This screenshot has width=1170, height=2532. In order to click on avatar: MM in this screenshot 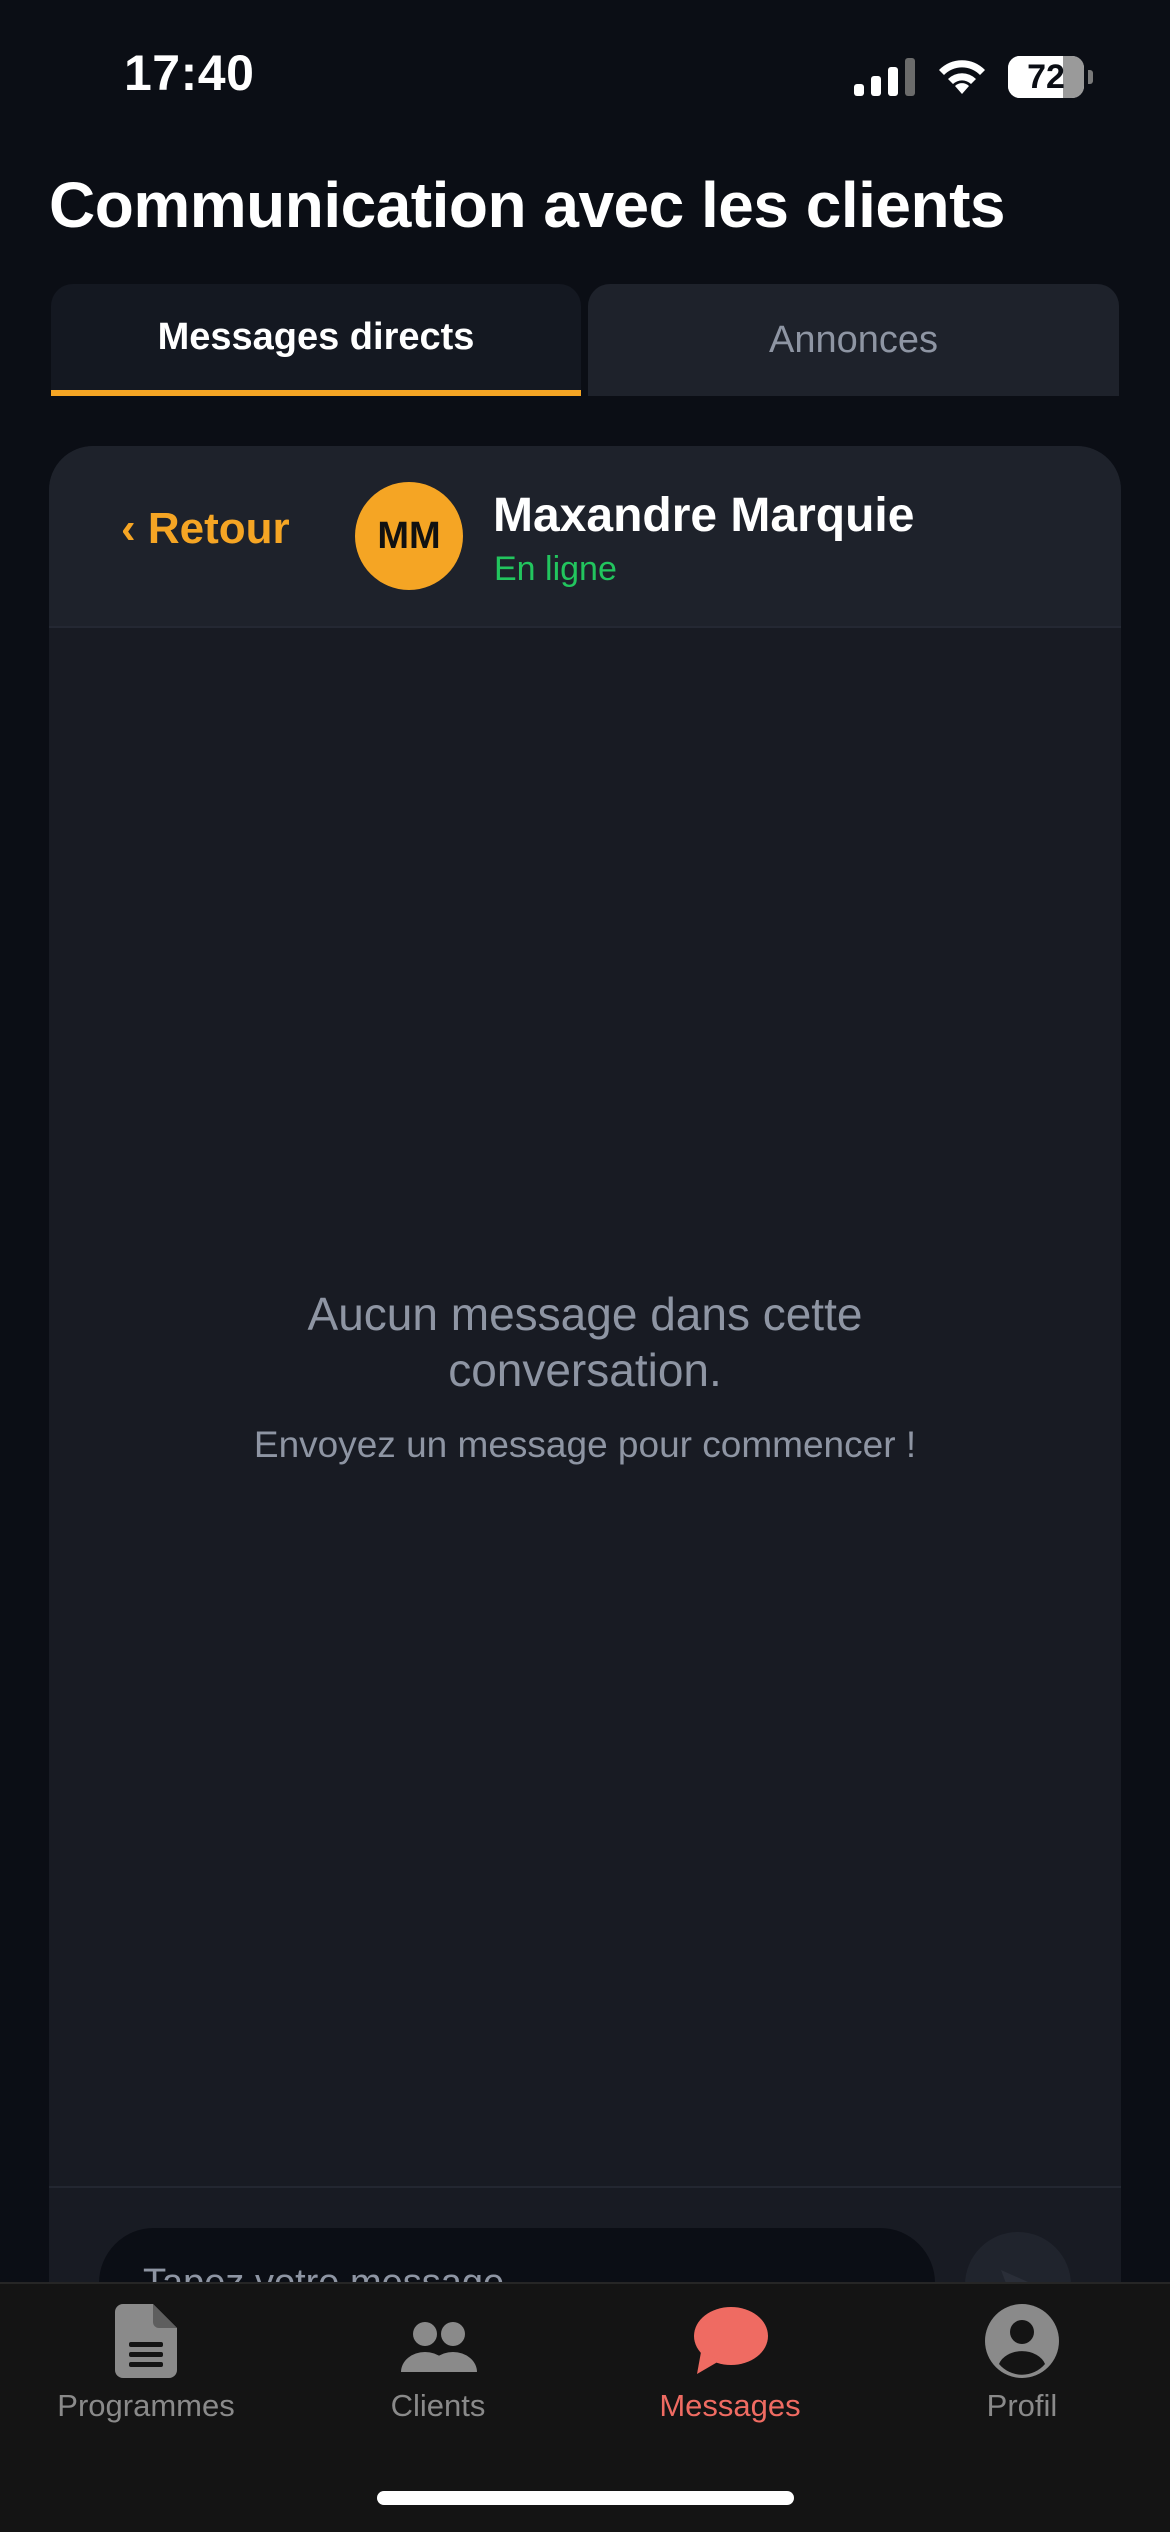, I will do `click(409, 536)`.